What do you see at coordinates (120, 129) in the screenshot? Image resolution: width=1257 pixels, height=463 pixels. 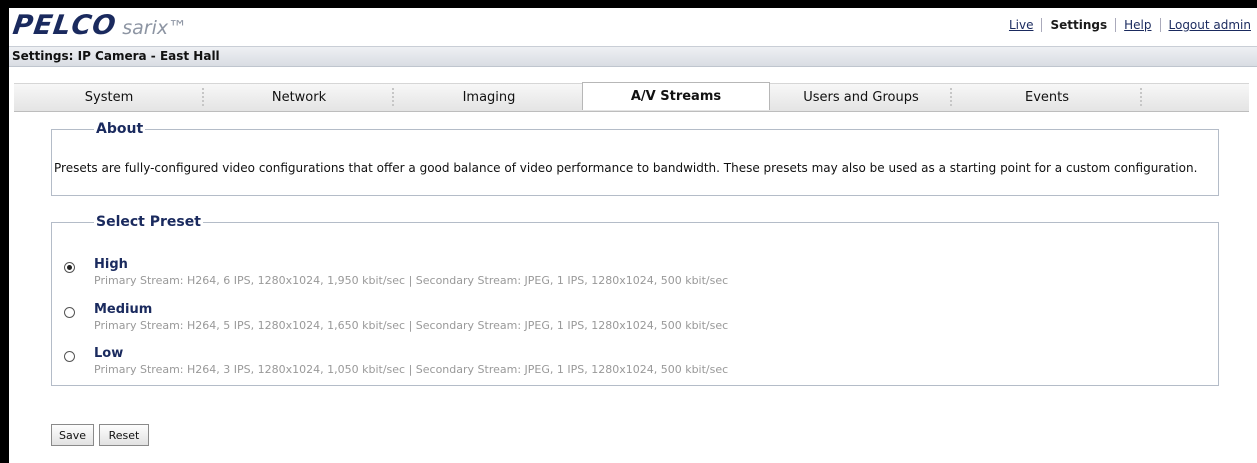 I see `about-legend: About` at bounding box center [120, 129].